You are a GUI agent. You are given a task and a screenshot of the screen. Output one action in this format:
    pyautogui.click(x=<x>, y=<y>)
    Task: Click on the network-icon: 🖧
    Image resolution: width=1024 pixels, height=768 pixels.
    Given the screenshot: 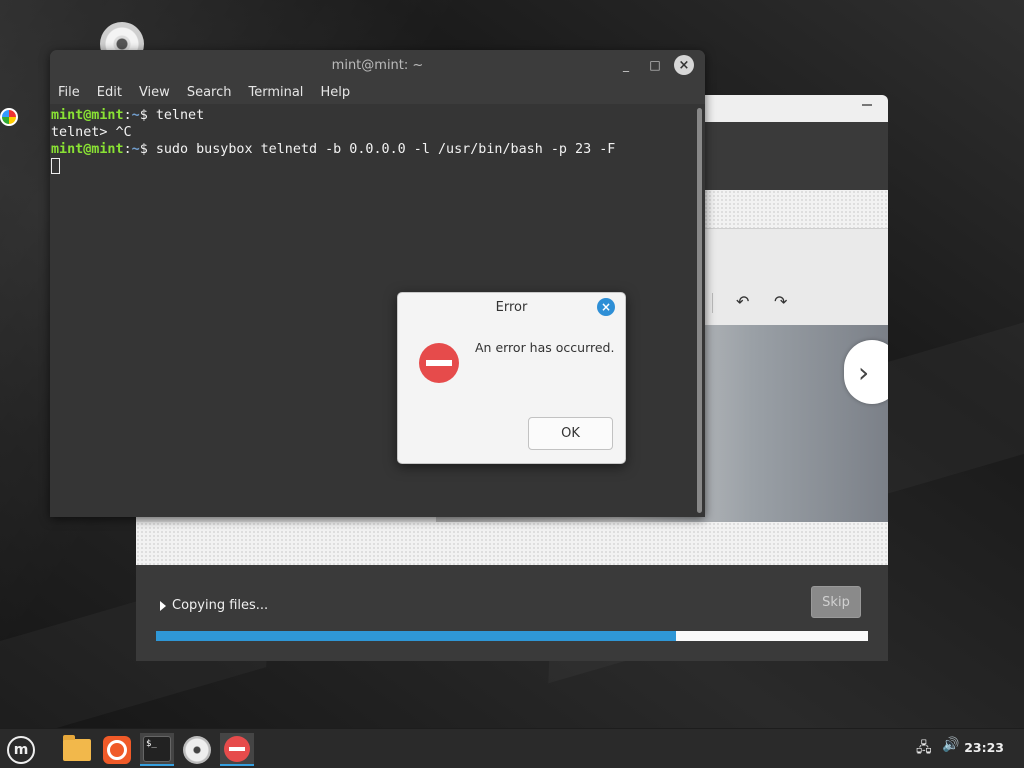 What is the action you would take?
    pyautogui.click(x=924, y=749)
    